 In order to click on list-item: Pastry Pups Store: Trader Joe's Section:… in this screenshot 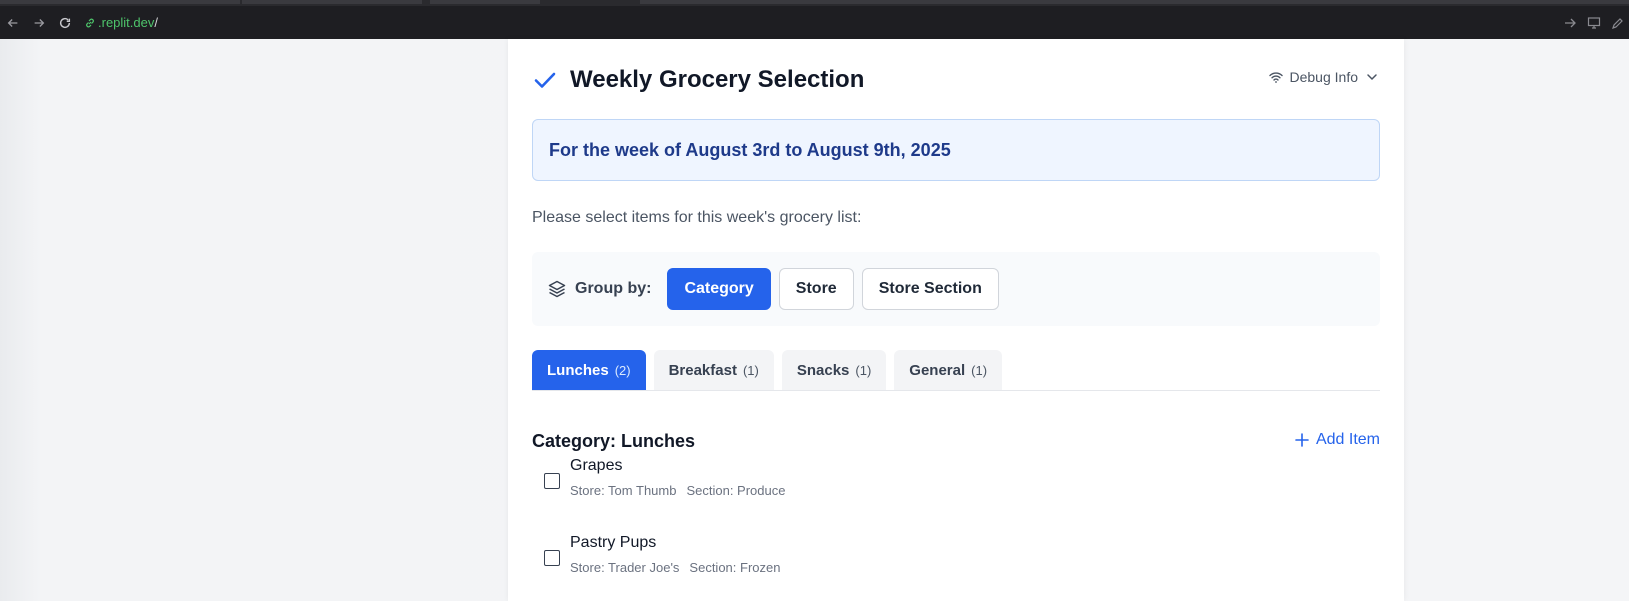, I will do `click(662, 554)`.